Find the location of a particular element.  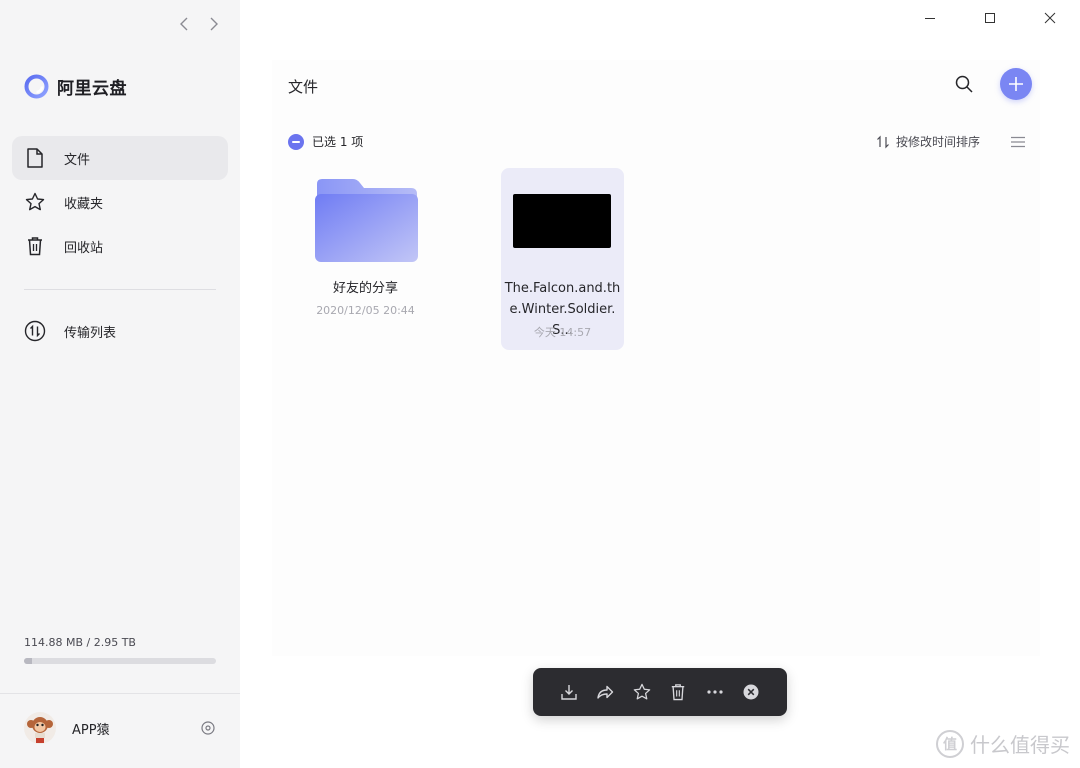

minus-icon is located at coordinates (296, 141).